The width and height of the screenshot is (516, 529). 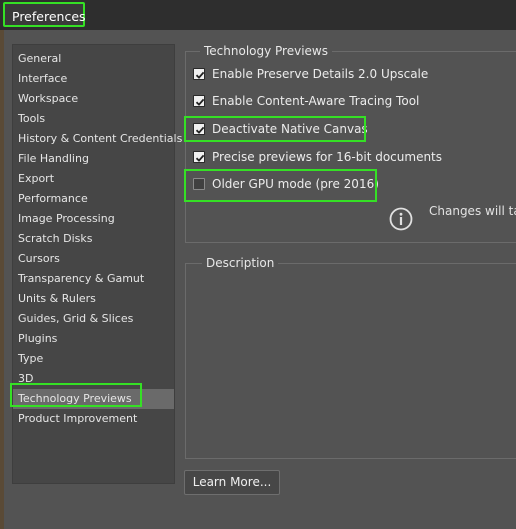 What do you see at coordinates (93, 199) in the screenshot?
I see `sidebar-item-performance: Performance` at bounding box center [93, 199].